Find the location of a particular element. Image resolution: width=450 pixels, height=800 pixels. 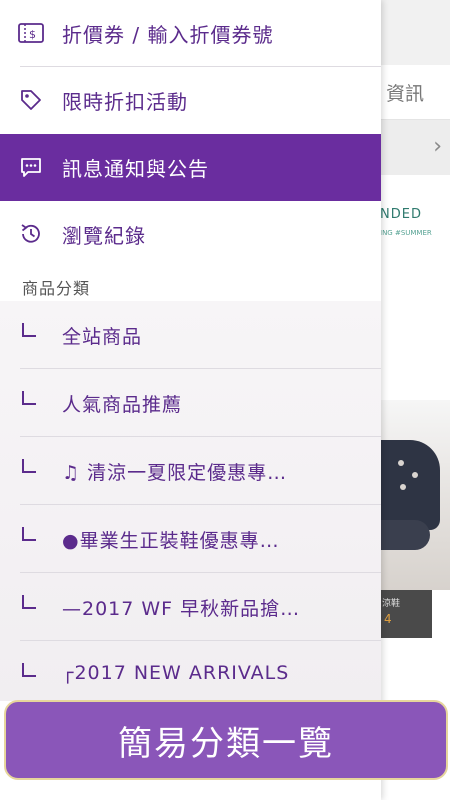

product-image is located at coordinates (415, 495).